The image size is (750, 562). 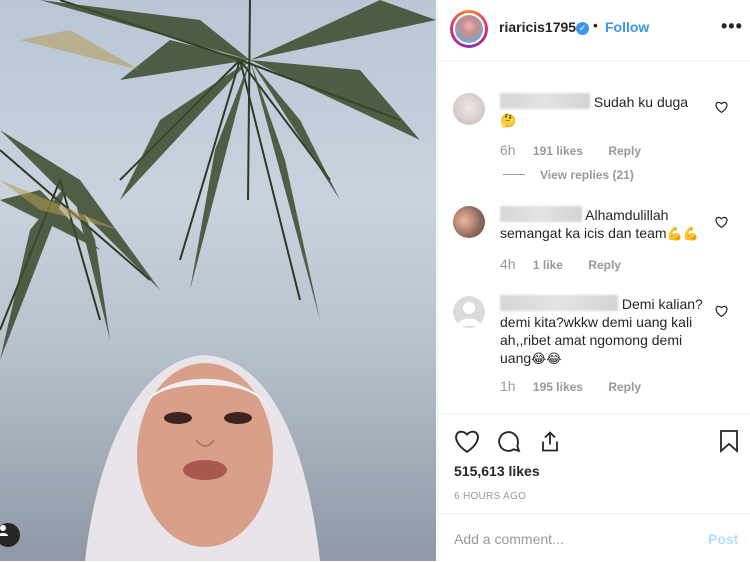 What do you see at coordinates (508, 386) in the screenshot?
I see `comment-time: 1h` at bounding box center [508, 386].